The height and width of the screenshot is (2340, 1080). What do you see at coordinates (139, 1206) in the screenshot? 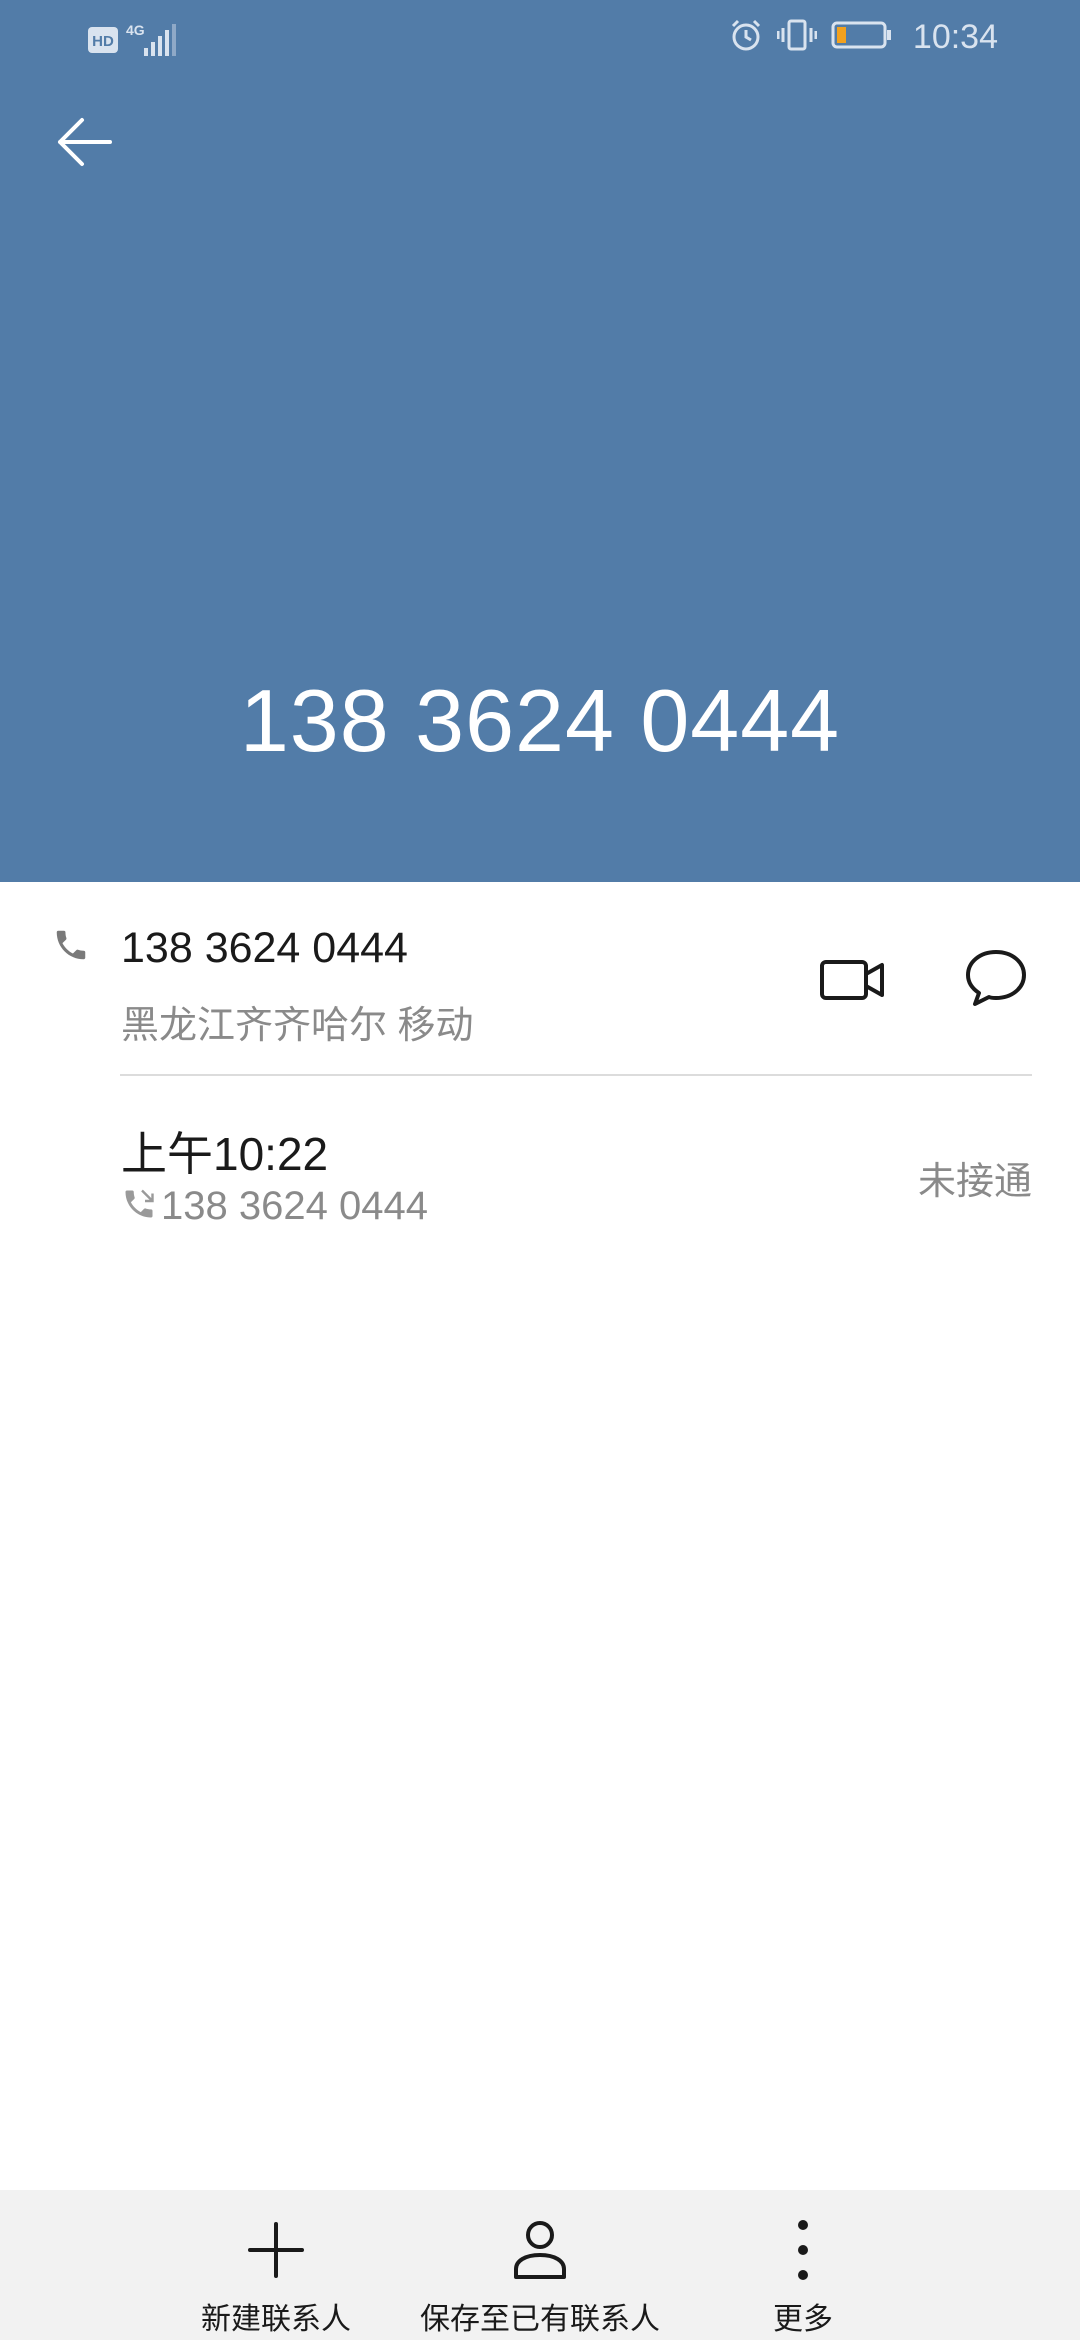
I see `missed-call-icon` at bounding box center [139, 1206].